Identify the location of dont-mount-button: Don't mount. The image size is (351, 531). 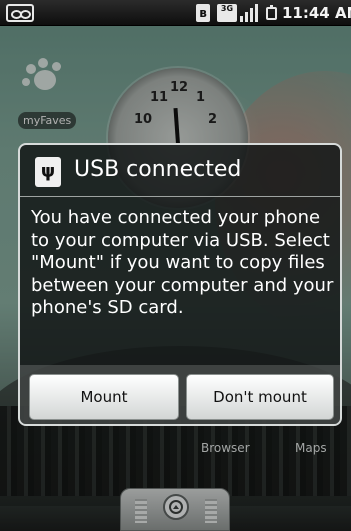
(260, 397).